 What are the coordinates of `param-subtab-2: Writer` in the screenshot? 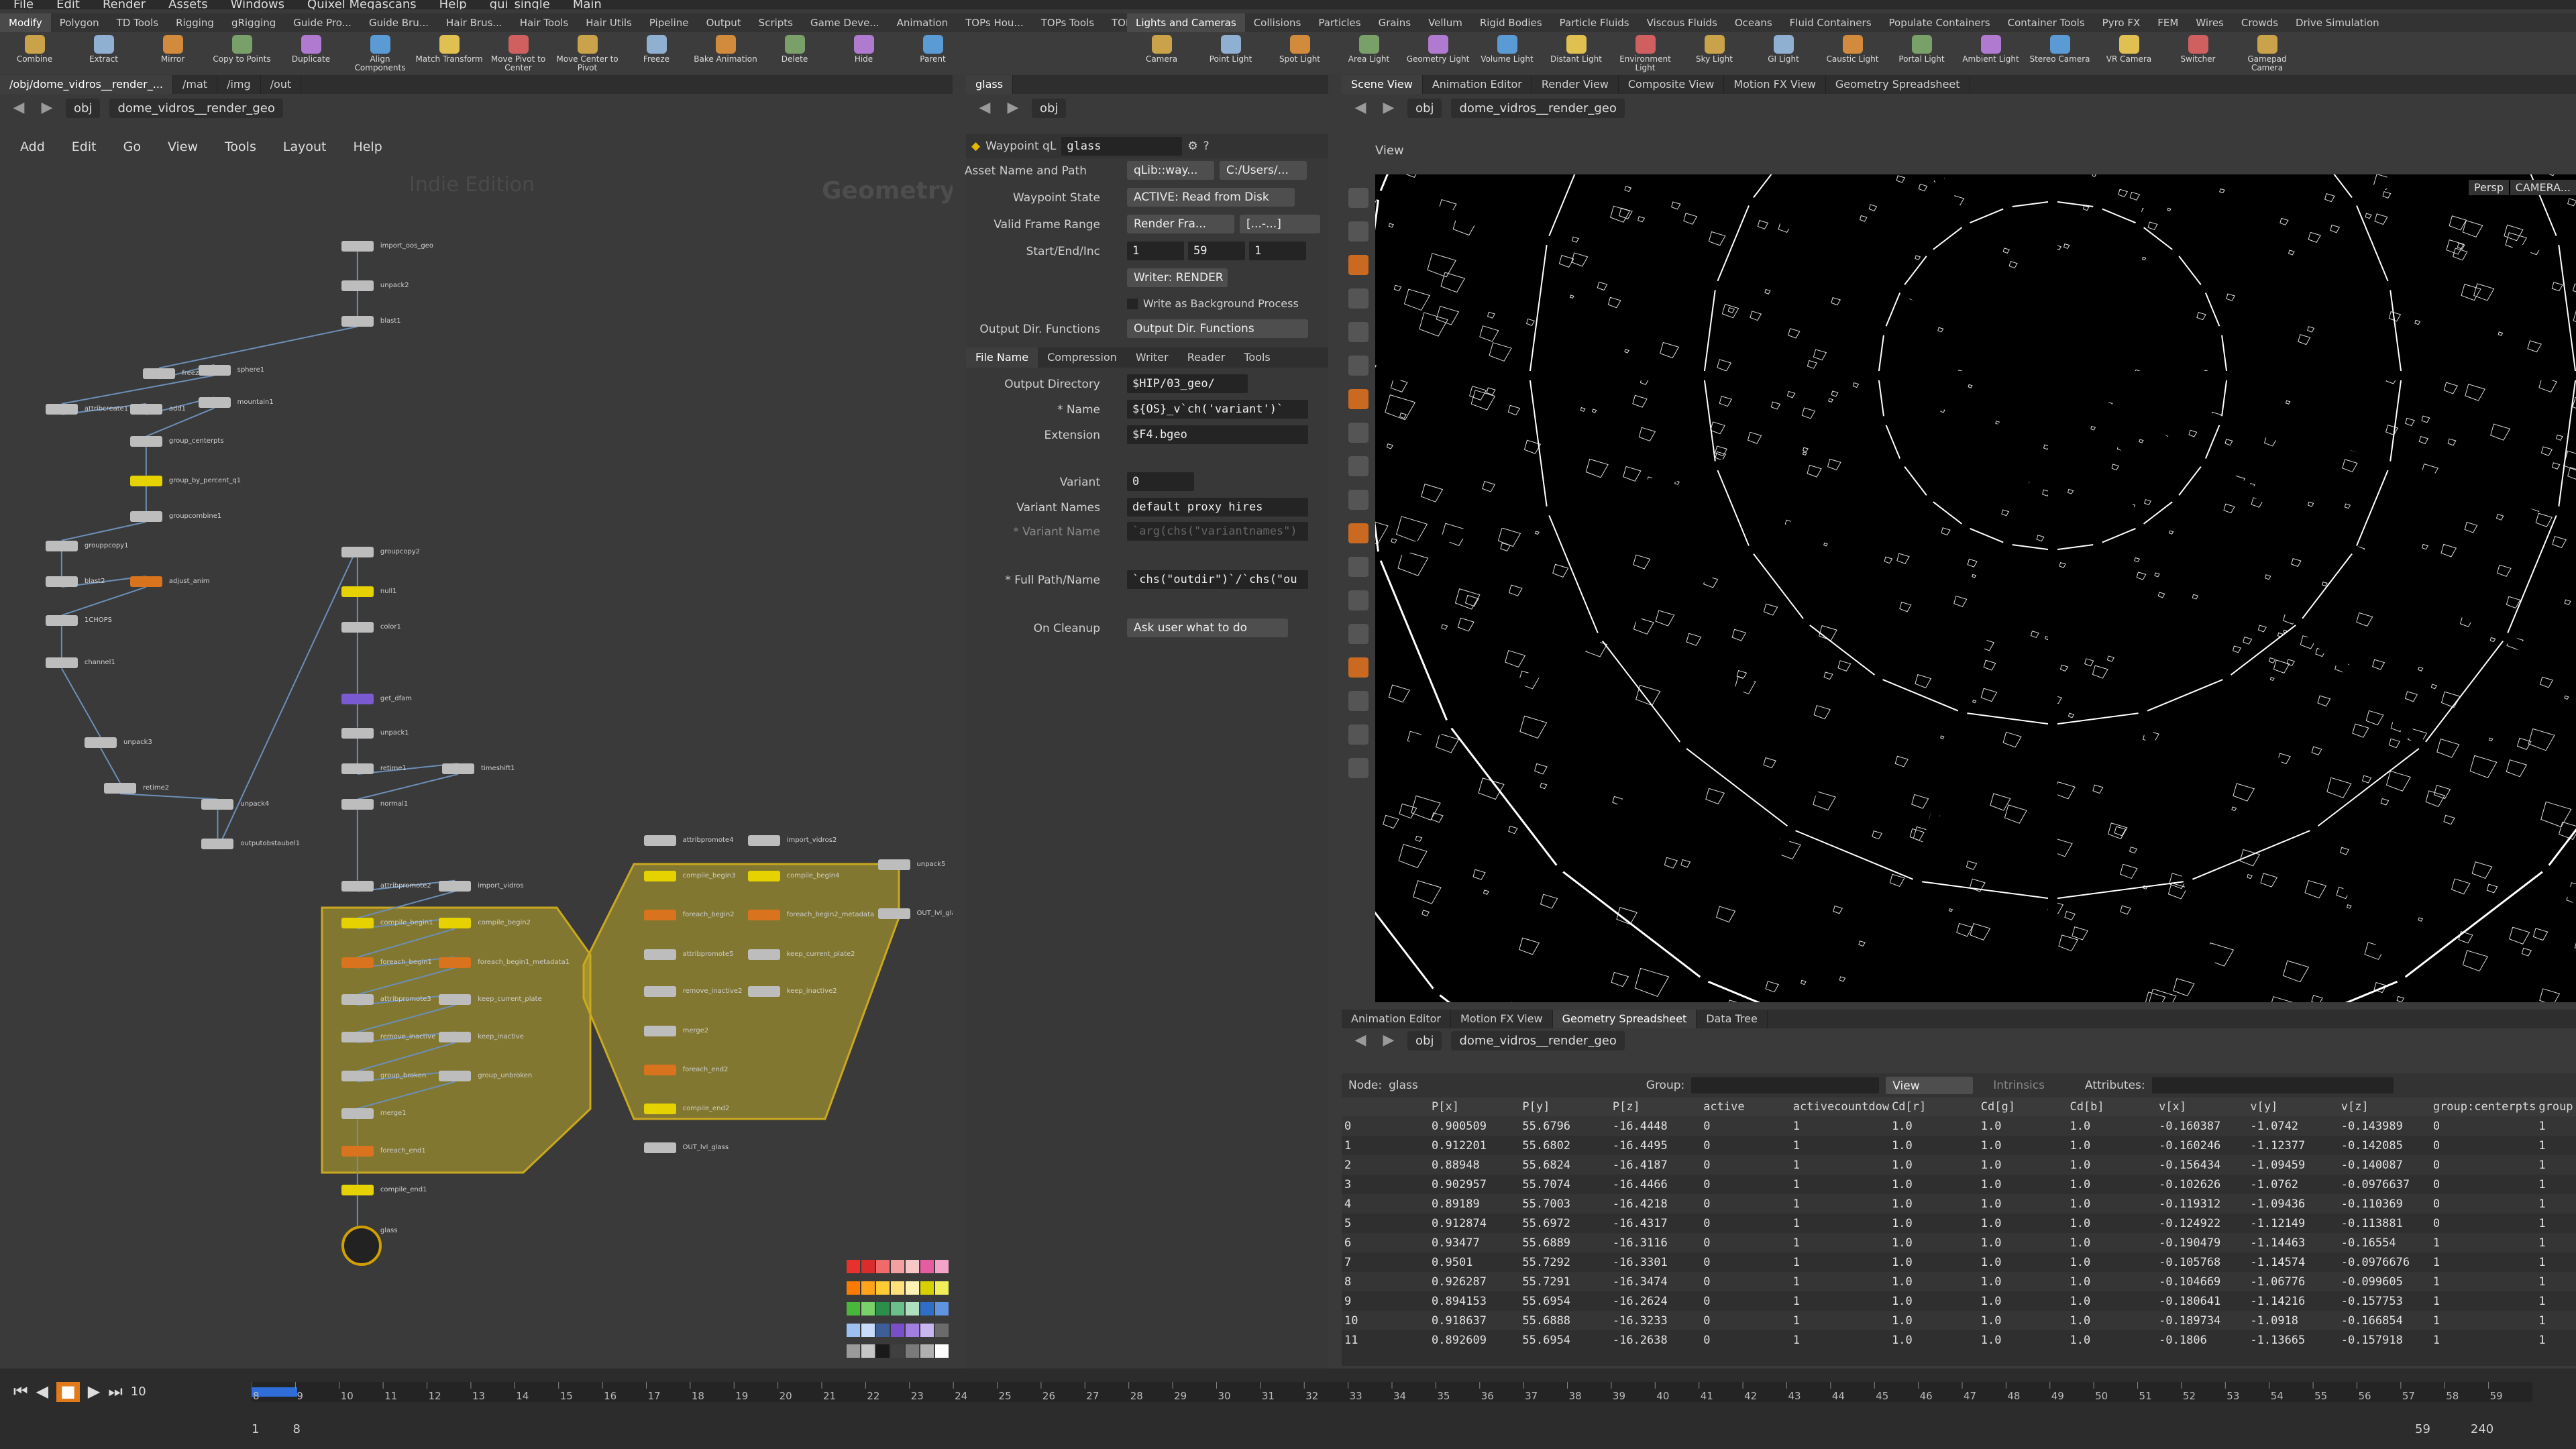 It's located at (1152, 357).